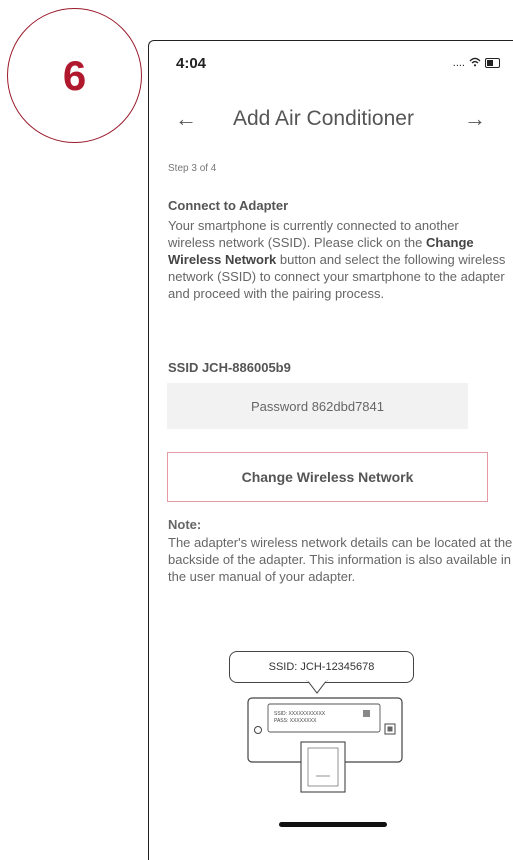 This screenshot has height=860, width=513. What do you see at coordinates (317, 687) in the screenshot?
I see `callout-tail-icon` at bounding box center [317, 687].